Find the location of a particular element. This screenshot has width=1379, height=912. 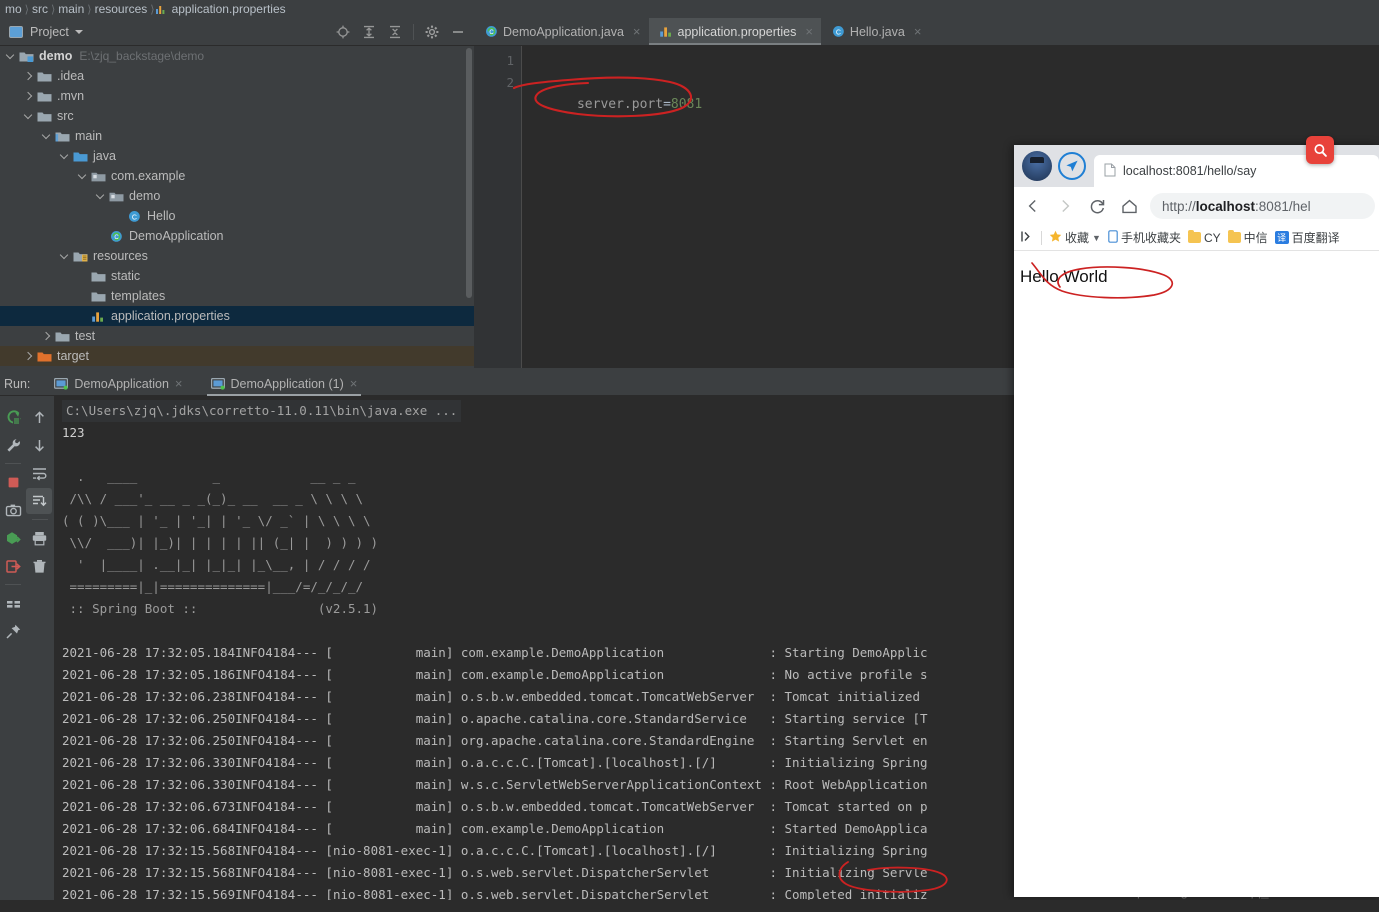

bookmarks-bar: 收藏 ▼ 手机收藏夹 CY 中信 译 百度翻译 is located at coordinates (1196, 238).